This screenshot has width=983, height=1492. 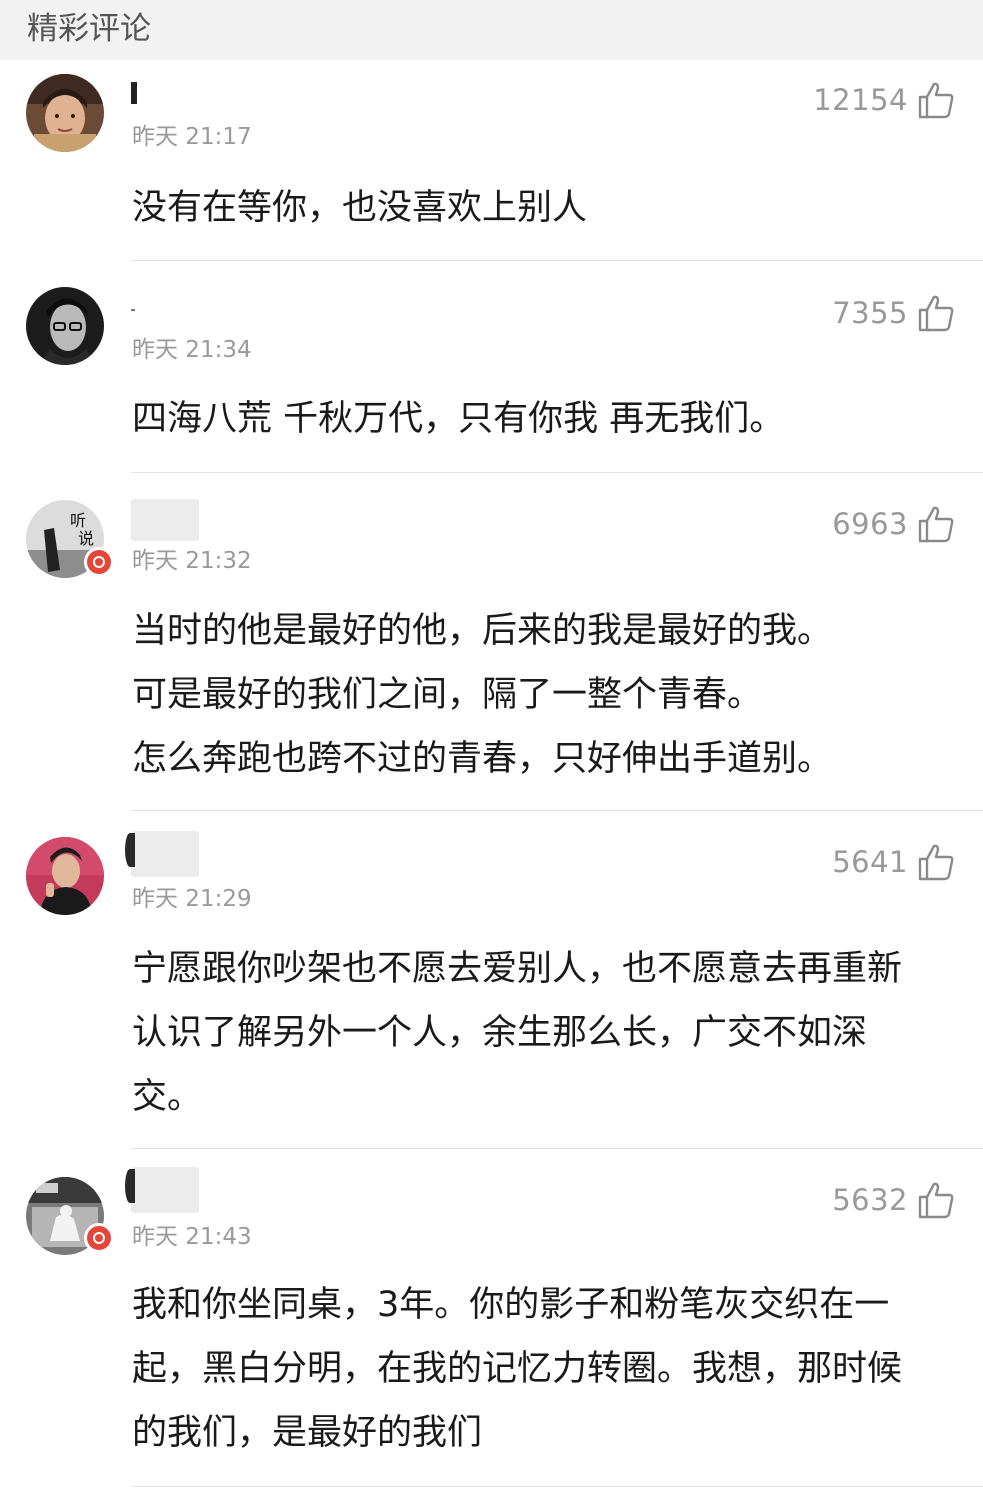 What do you see at coordinates (458, 419) in the screenshot?
I see `comment-text: 四海八荒 千秋万代，只有你我 再无我们。` at bounding box center [458, 419].